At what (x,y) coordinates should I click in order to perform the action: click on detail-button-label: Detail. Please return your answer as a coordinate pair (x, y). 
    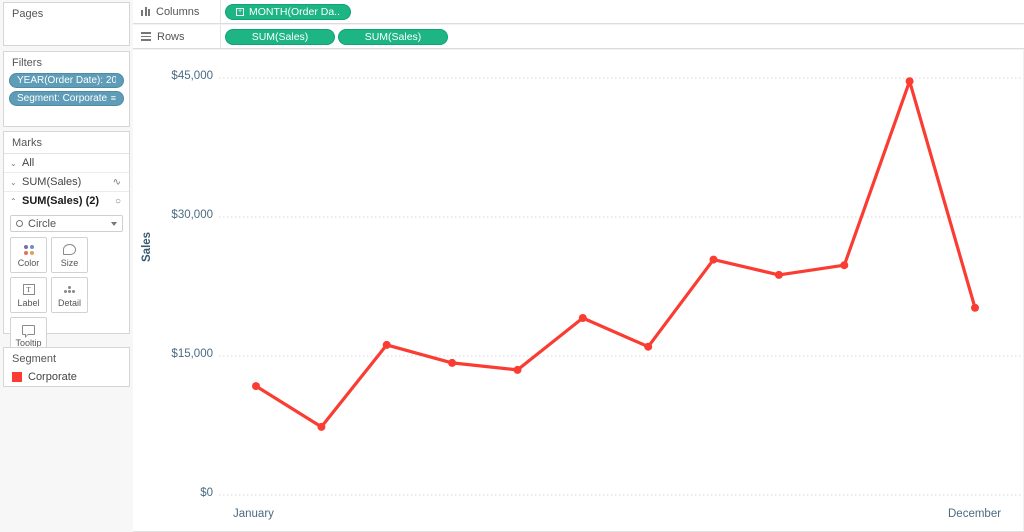
    Looking at the image, I should click on (69, 302).